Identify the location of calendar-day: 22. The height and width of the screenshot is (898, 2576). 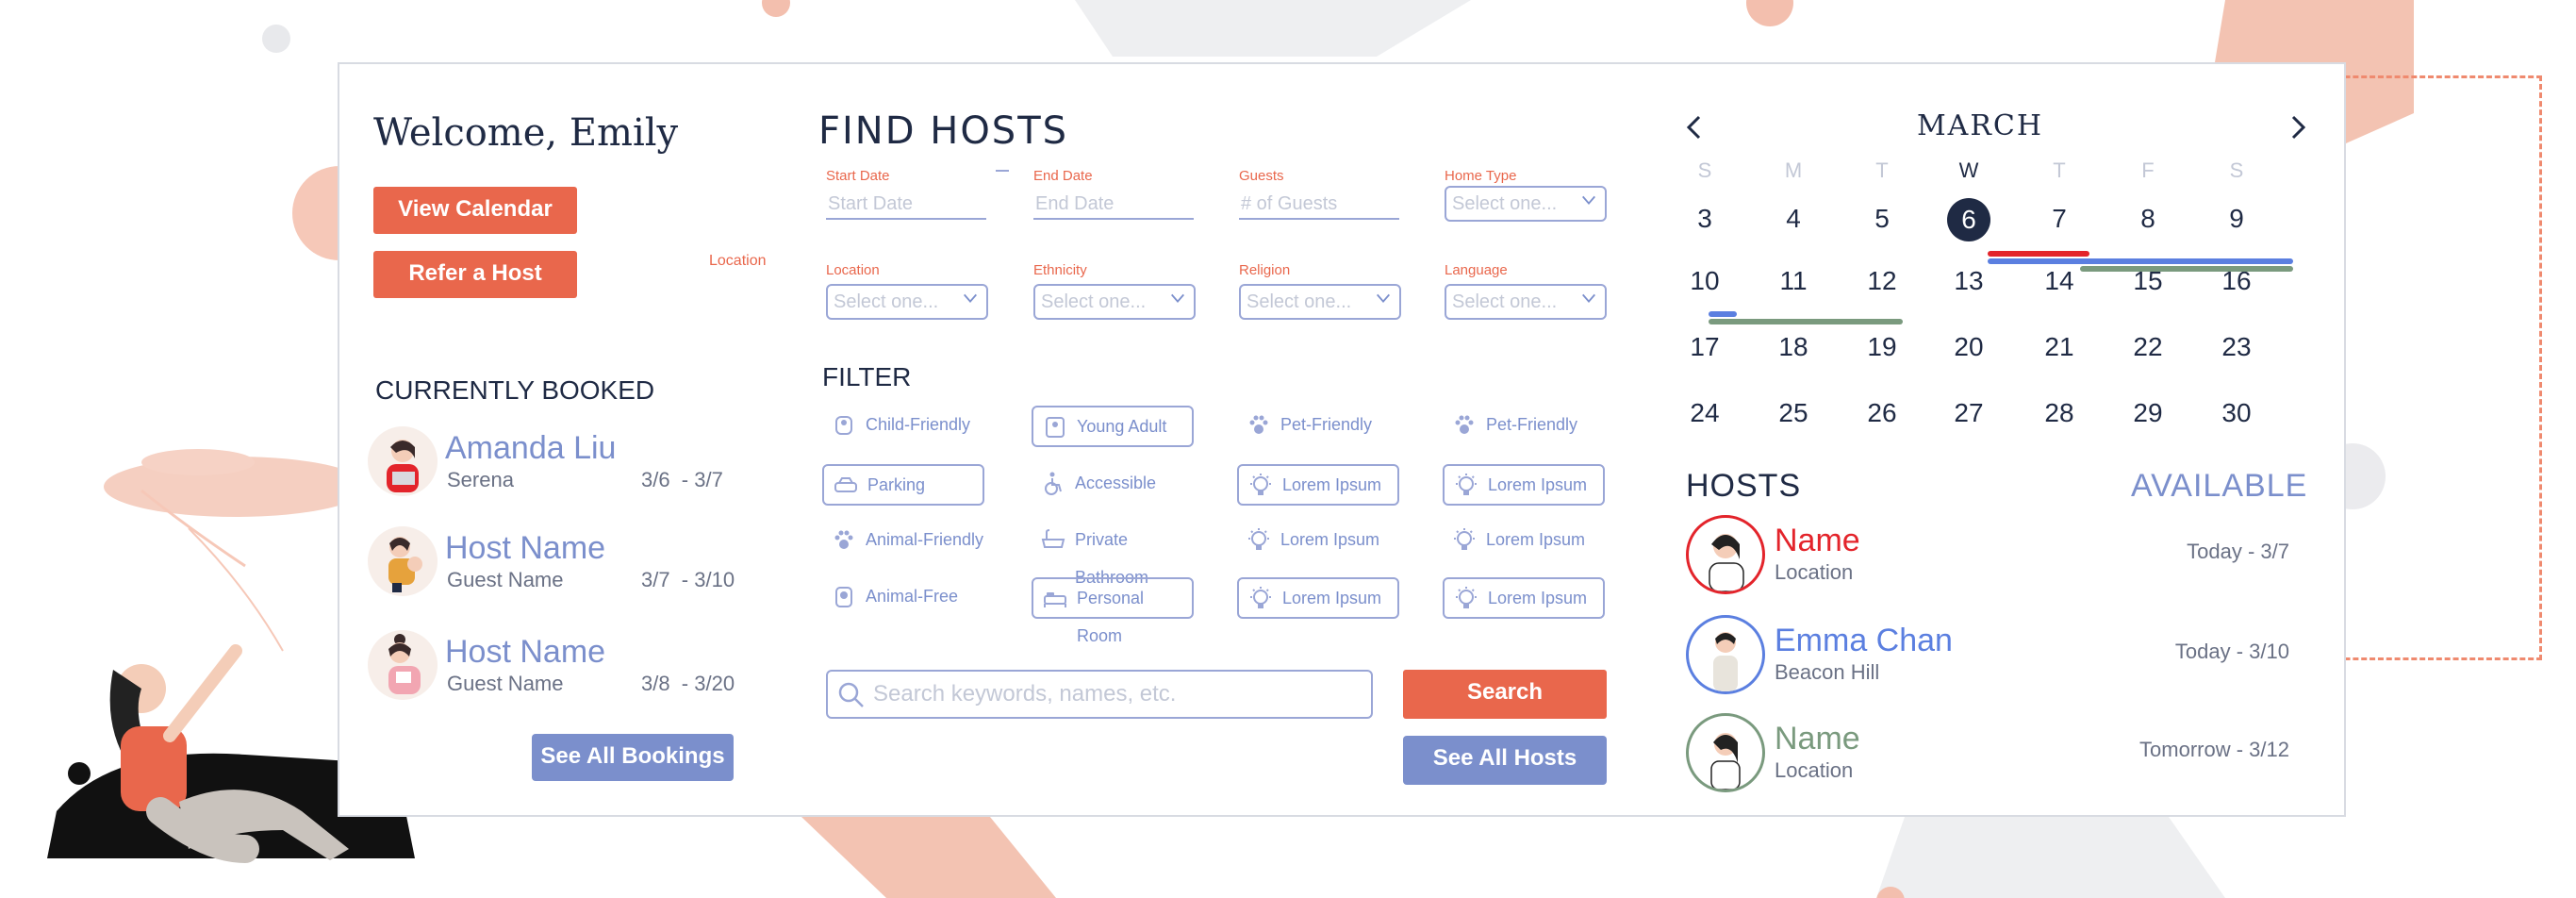
(2148, 347).